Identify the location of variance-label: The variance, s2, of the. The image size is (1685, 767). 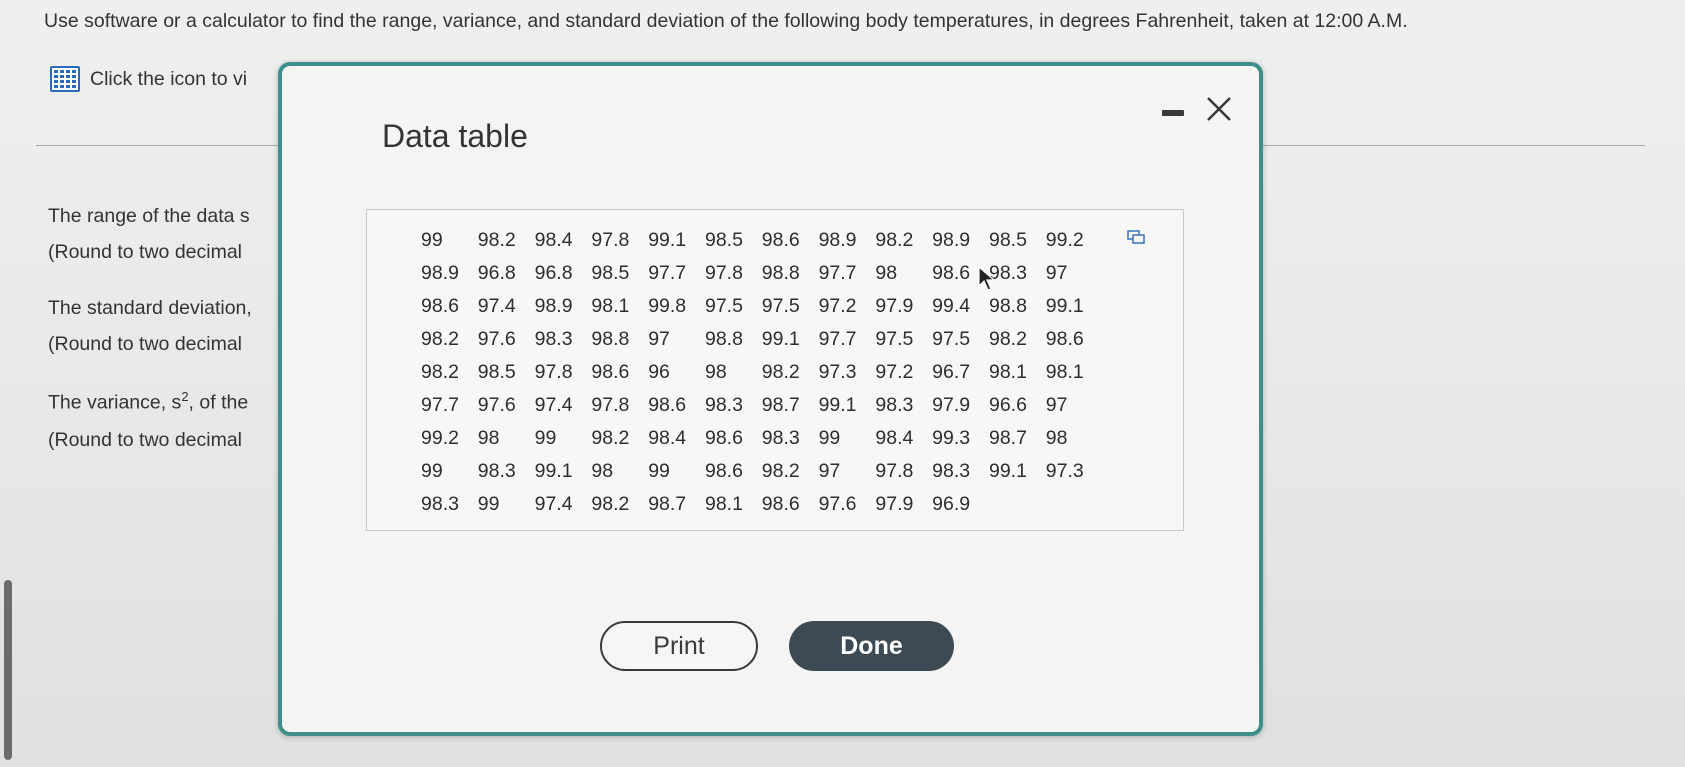
(148, 402).